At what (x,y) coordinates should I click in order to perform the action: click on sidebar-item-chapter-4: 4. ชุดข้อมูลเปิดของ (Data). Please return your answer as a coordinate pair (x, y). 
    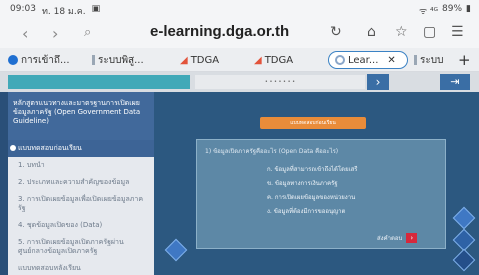
    Looking at the image, I should click on (81, 225).